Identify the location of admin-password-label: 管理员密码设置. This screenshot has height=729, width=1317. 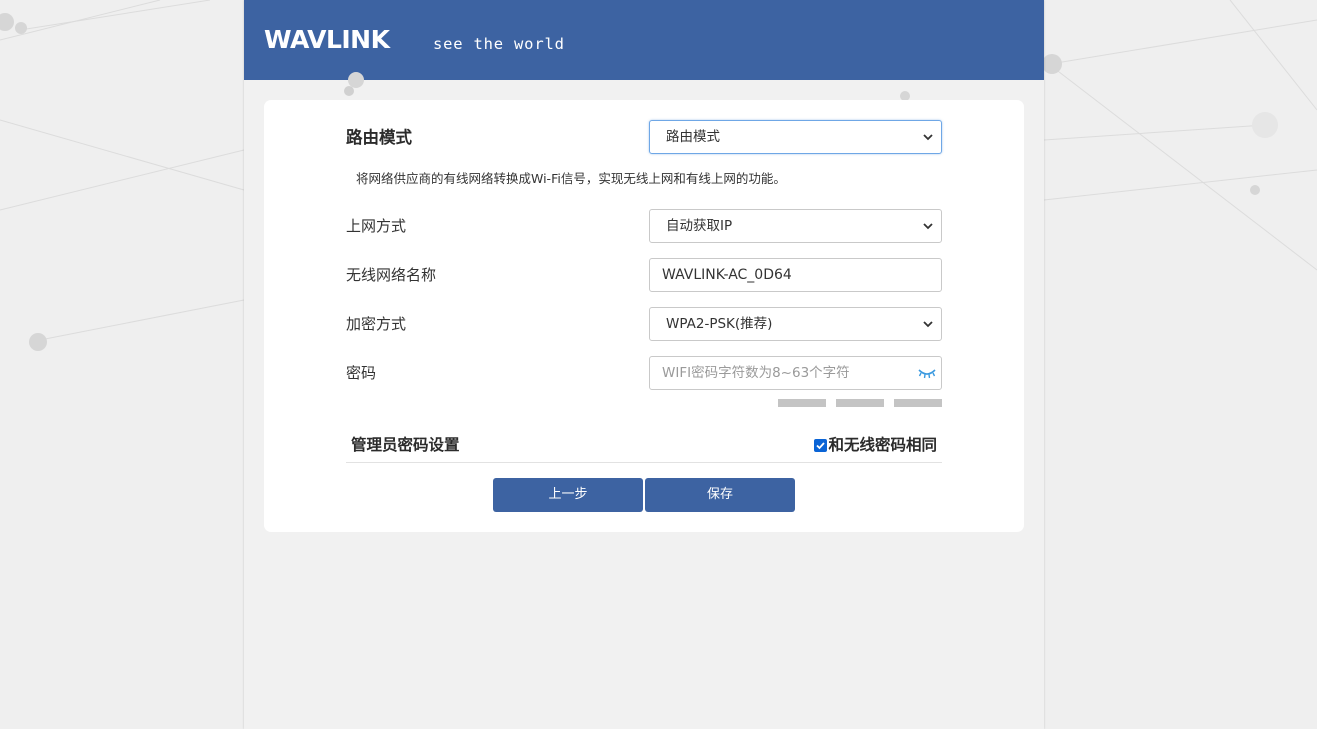
(405, 445).